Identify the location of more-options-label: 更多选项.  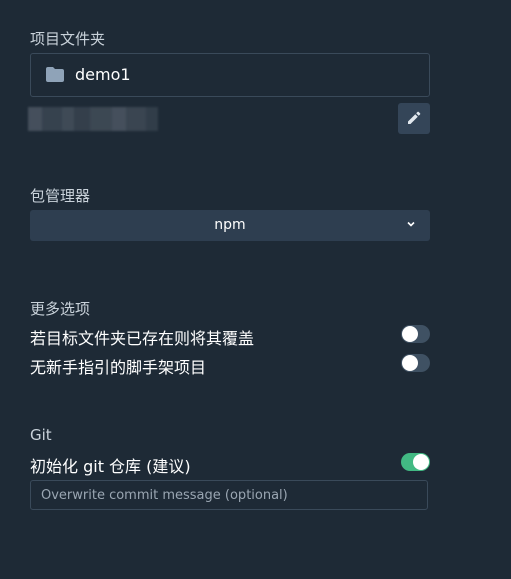
(60, 309).